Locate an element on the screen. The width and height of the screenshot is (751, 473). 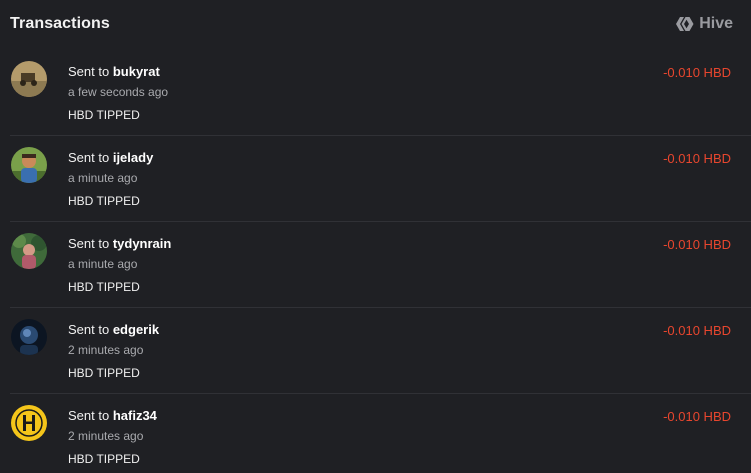
avatar-hafiz34-icon is located at coordinates (29, 423).